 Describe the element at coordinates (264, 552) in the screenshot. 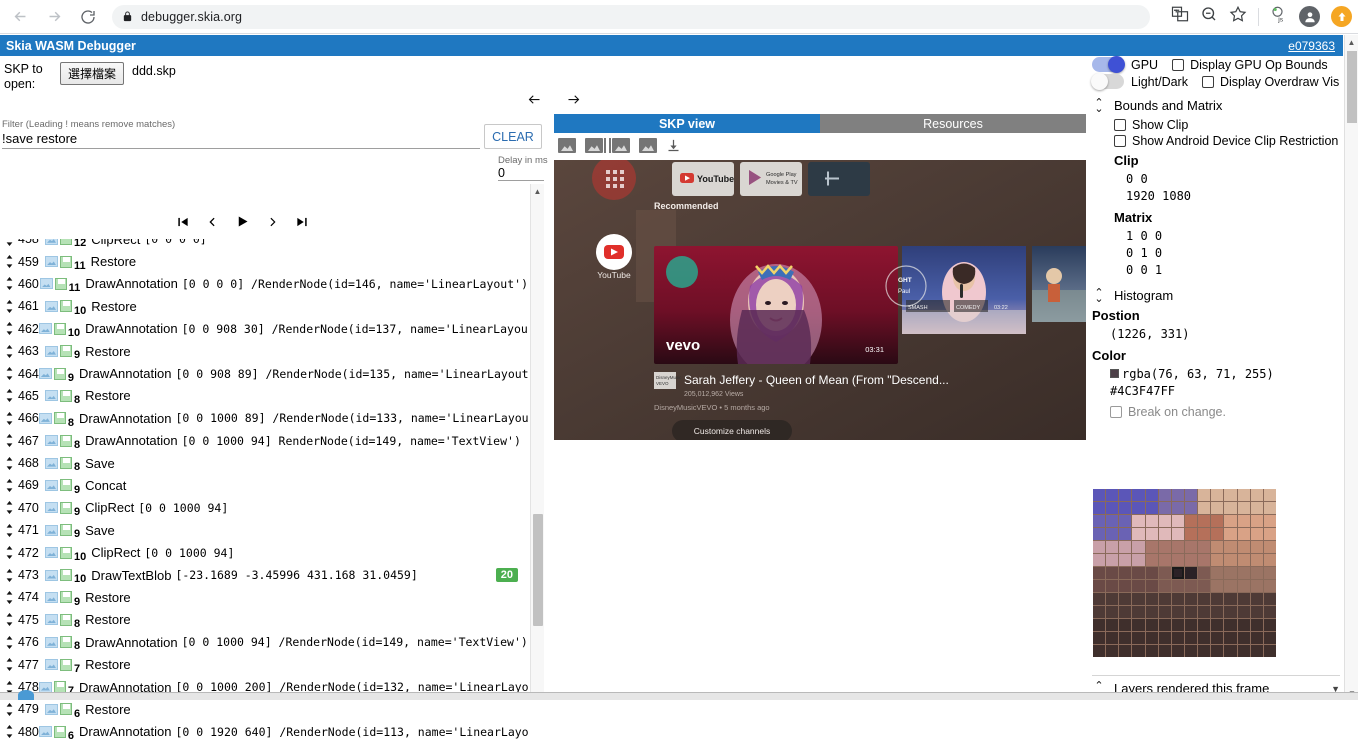

I see `command-row: 472 10 ClipRect [0 0 1000 94]` at that location.